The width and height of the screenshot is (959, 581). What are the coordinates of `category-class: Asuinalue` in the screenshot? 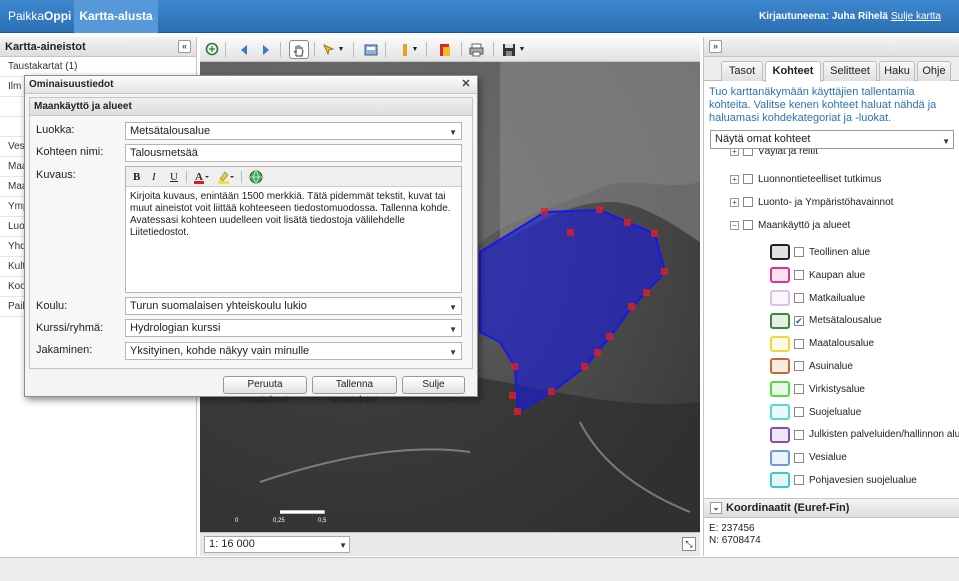 It's located at (811, 367).